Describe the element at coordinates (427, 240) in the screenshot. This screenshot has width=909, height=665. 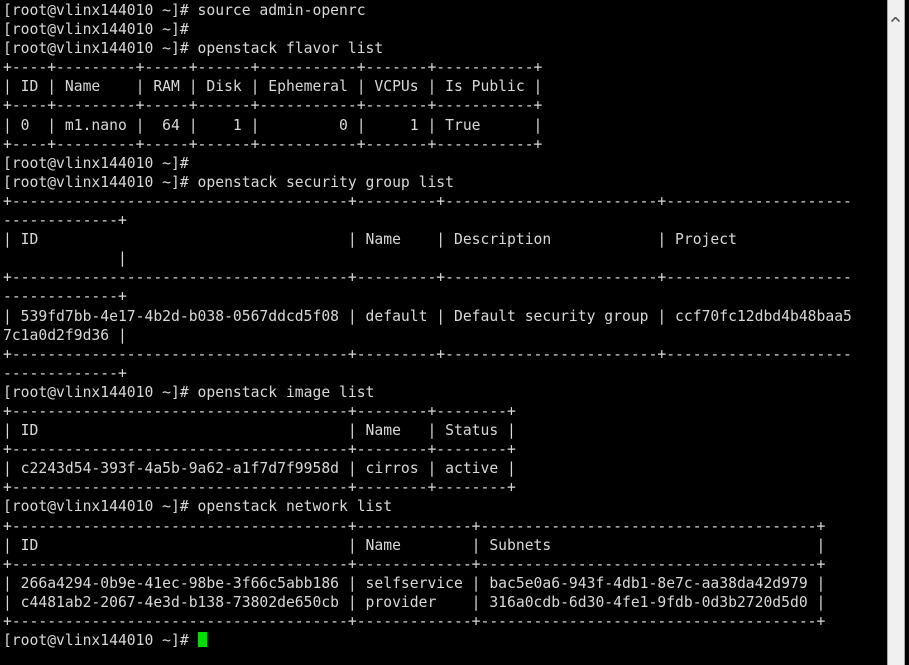
I see `terminal-line: | ID | Name | Description | Project` at that location.